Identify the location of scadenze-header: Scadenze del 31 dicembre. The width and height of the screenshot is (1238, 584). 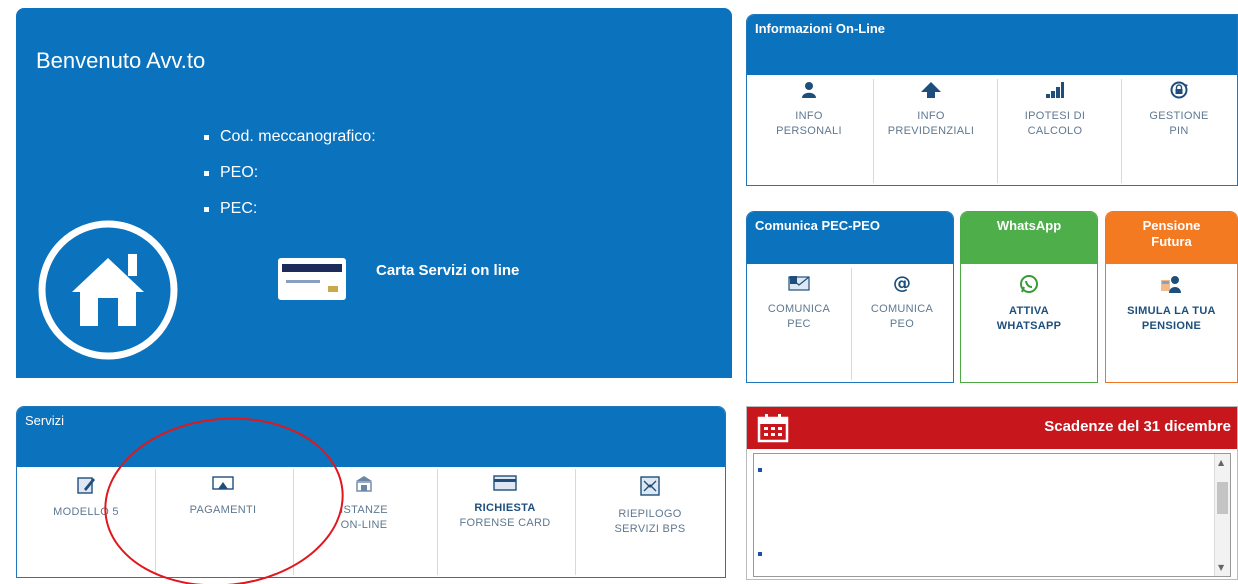
(992, 428).